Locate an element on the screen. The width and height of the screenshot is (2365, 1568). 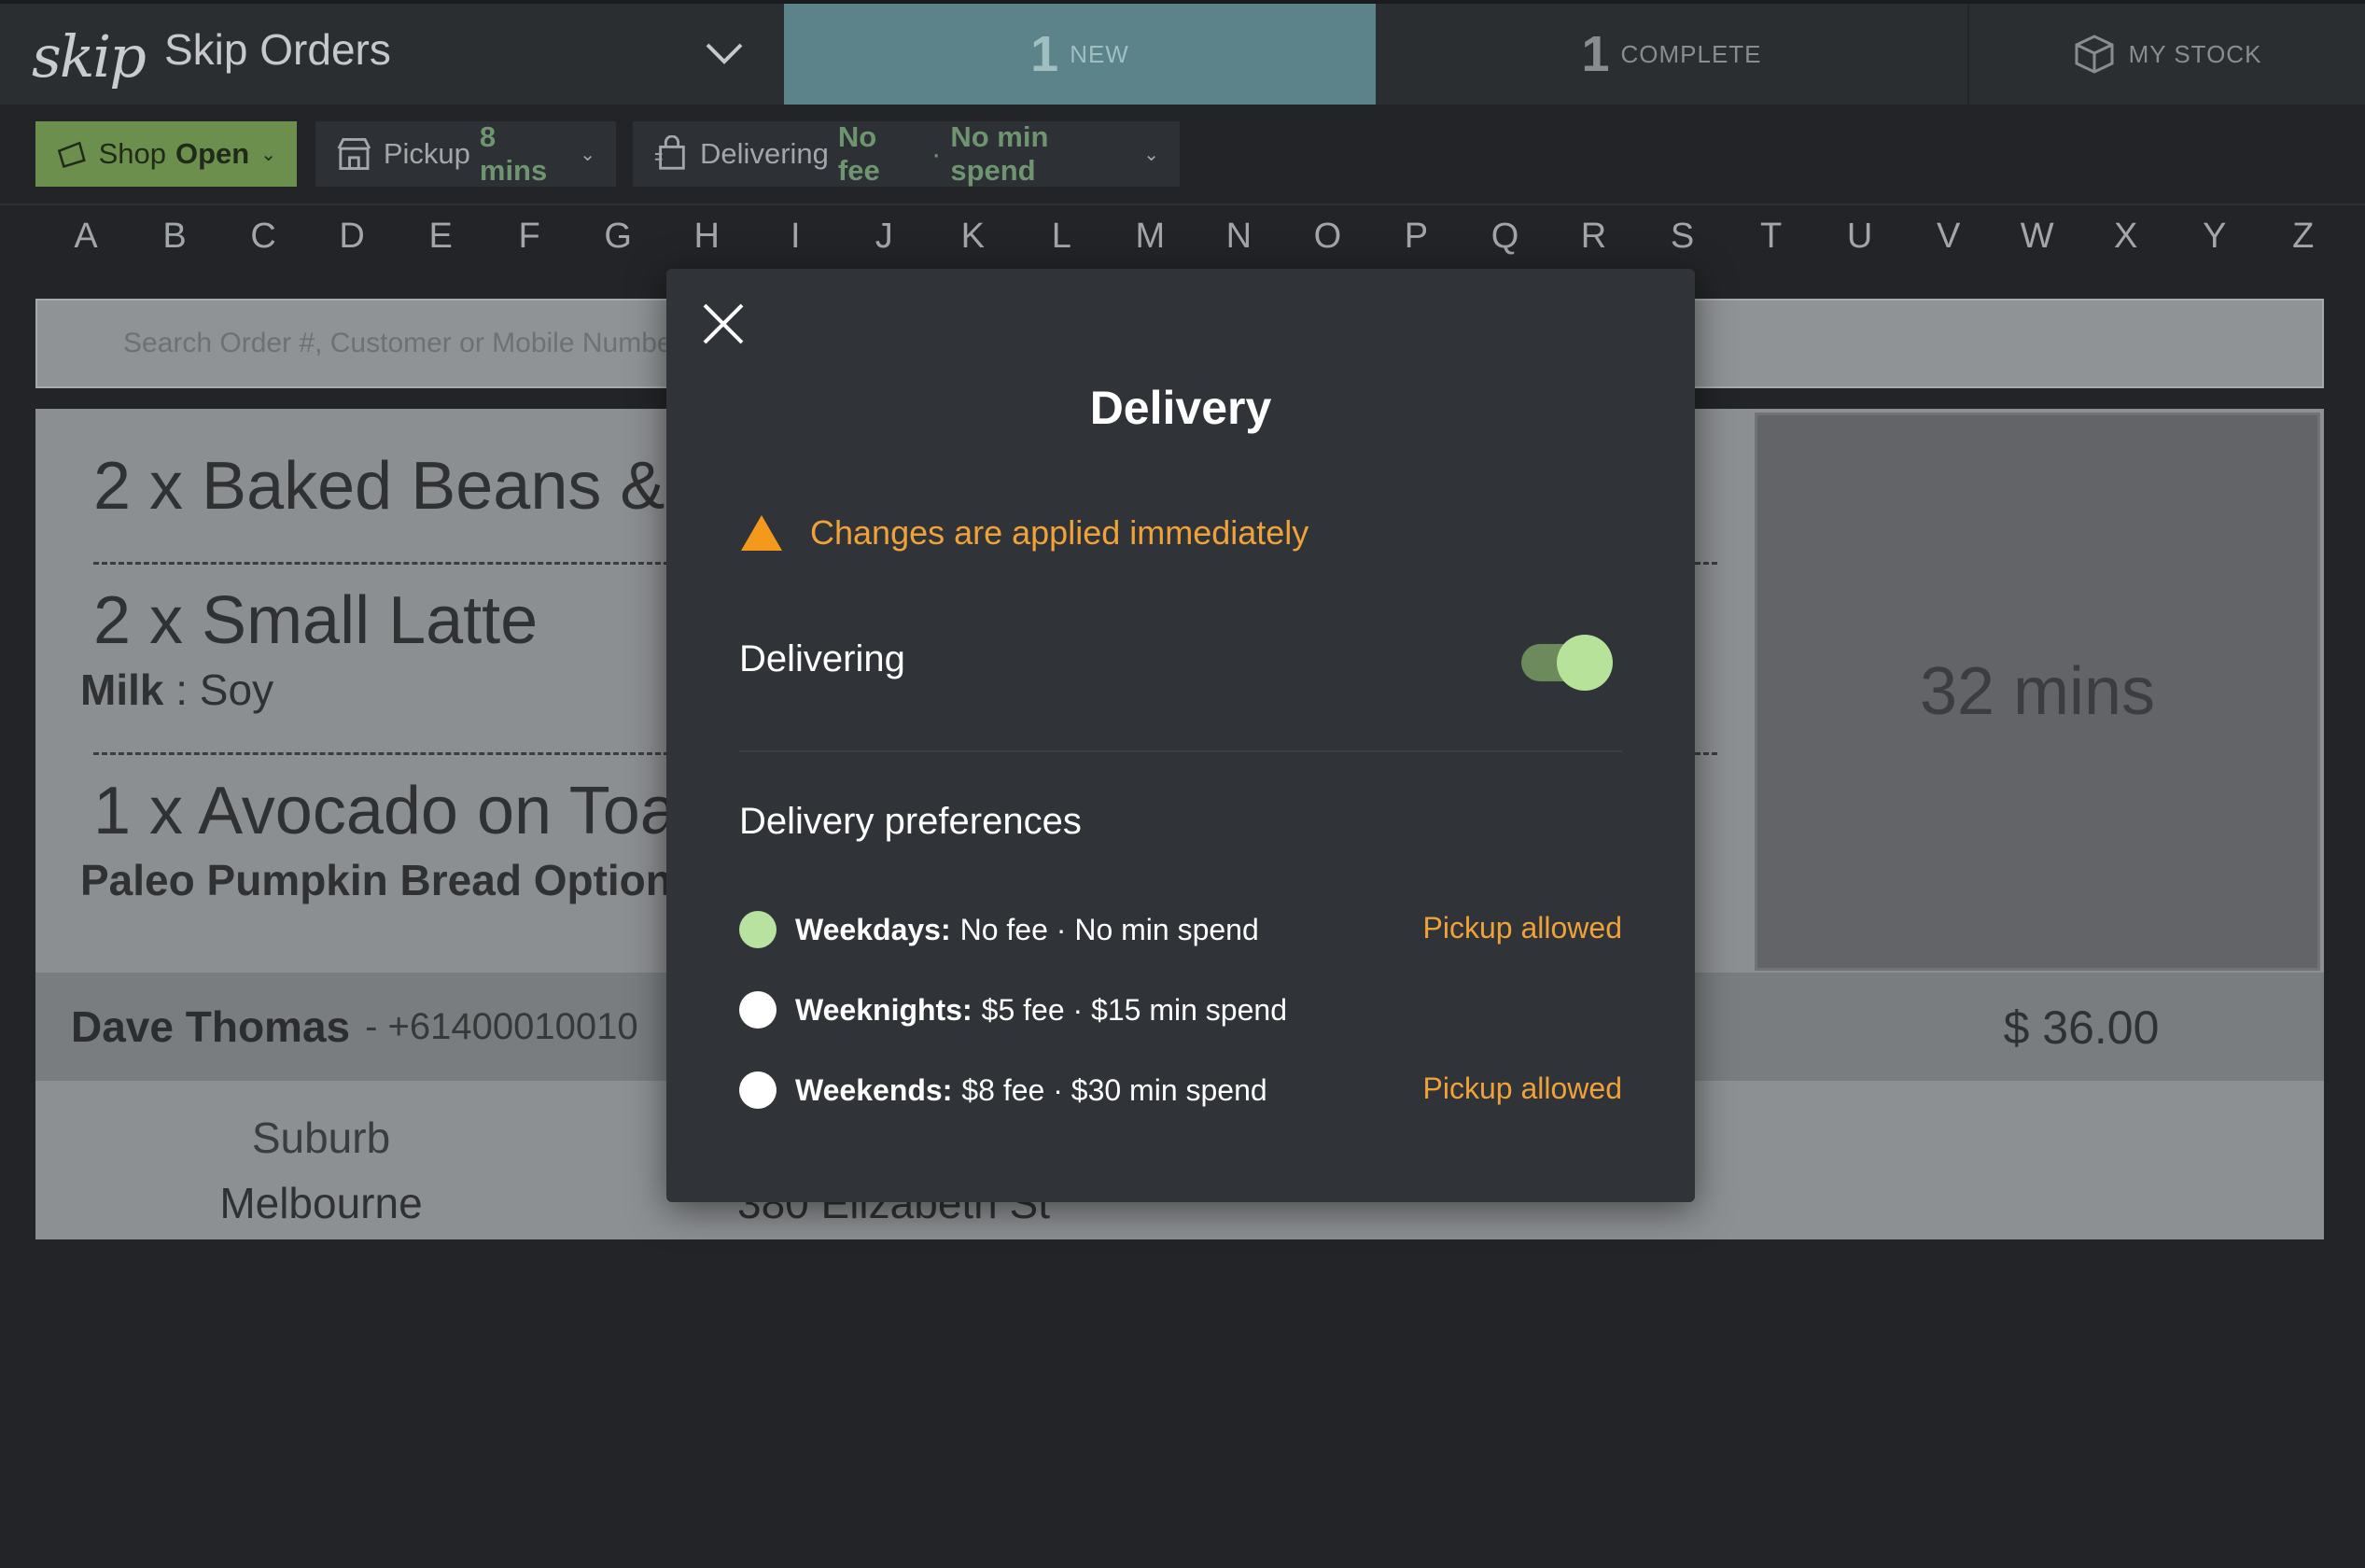
toggle-knob is located at coordinates (1585, 663).